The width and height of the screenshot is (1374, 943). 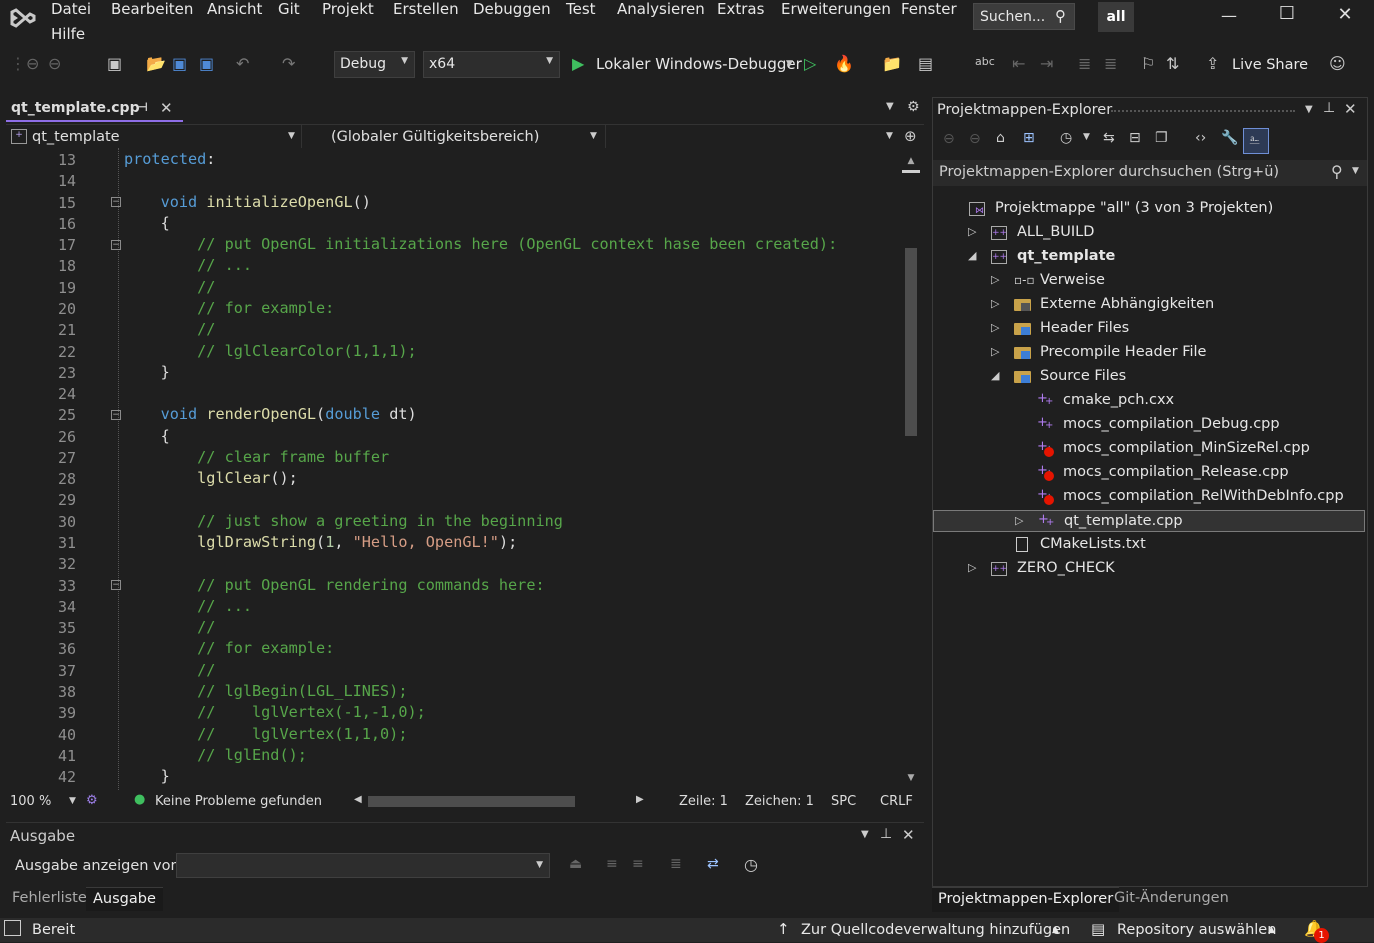 What do you see at coordinates (892, 63) in the screenshot?
I see `solution-folder-icon: 📁` at bounding box center [892, 63].